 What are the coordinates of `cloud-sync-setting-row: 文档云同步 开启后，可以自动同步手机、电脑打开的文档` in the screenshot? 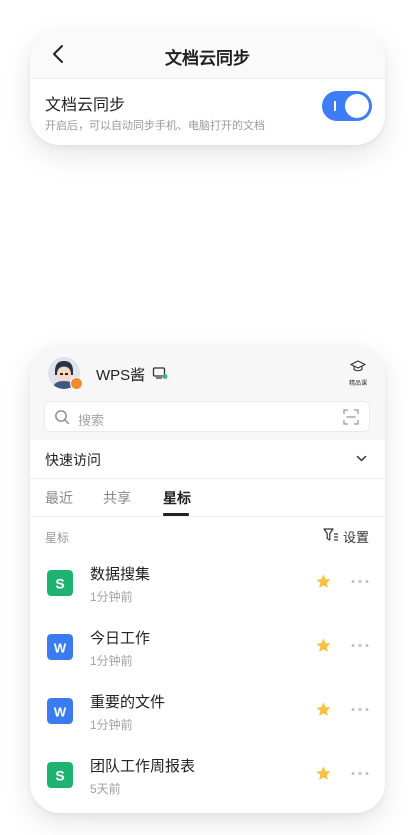 It's located at (207, 112).